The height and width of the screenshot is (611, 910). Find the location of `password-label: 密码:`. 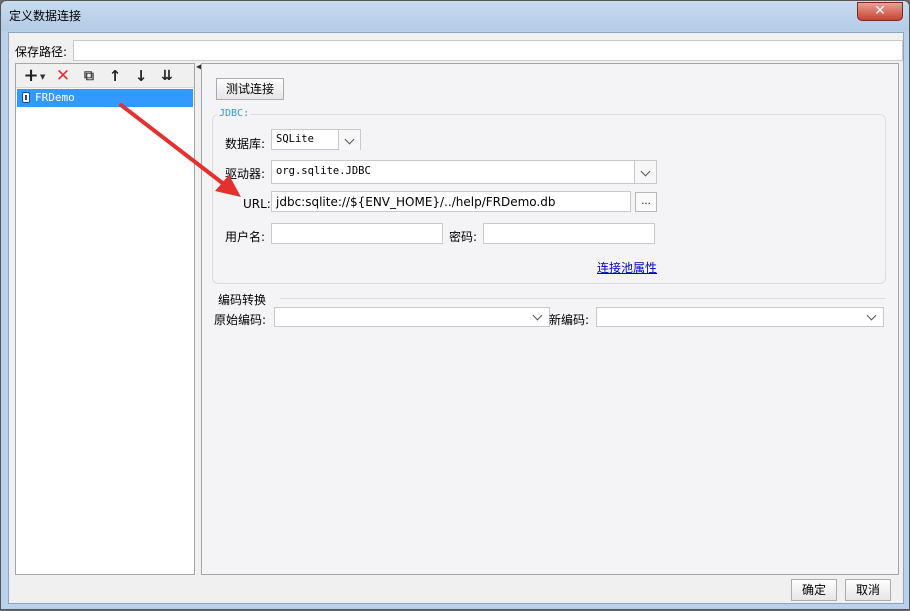

password-label: 密码: is located at coordinates (463, 237).